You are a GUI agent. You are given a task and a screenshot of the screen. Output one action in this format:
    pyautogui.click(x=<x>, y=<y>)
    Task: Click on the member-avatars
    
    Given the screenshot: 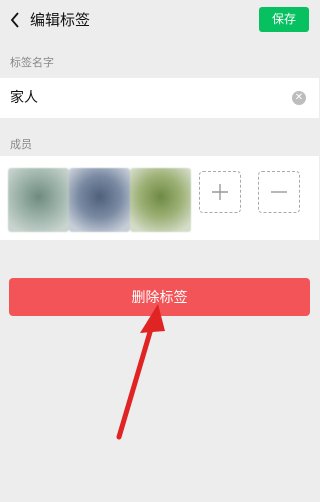 What is the action you would take?
    pyautogui.click(x=100, y=200)
    